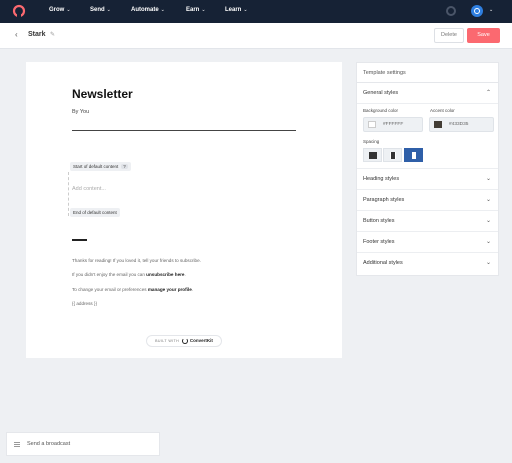 The height and width of the screenshot is (463, 512). What do you see at coordinates (427, 221) in the screenshot?
I see `button-styles-toggle: Button styles ⌄` at bounding box center [427, 221].